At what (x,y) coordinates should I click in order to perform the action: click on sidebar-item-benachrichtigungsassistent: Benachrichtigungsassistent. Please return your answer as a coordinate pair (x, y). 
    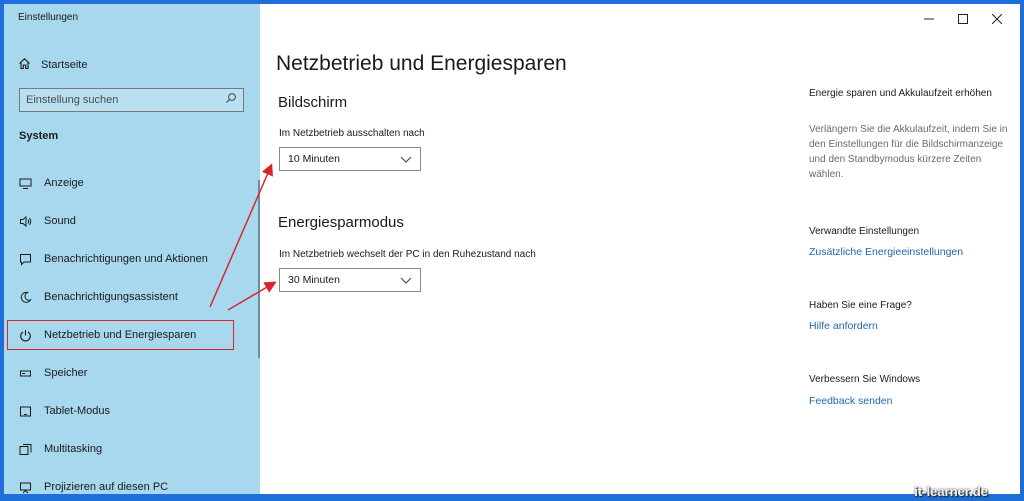
    Looking at the image, I should click on (119, 297).